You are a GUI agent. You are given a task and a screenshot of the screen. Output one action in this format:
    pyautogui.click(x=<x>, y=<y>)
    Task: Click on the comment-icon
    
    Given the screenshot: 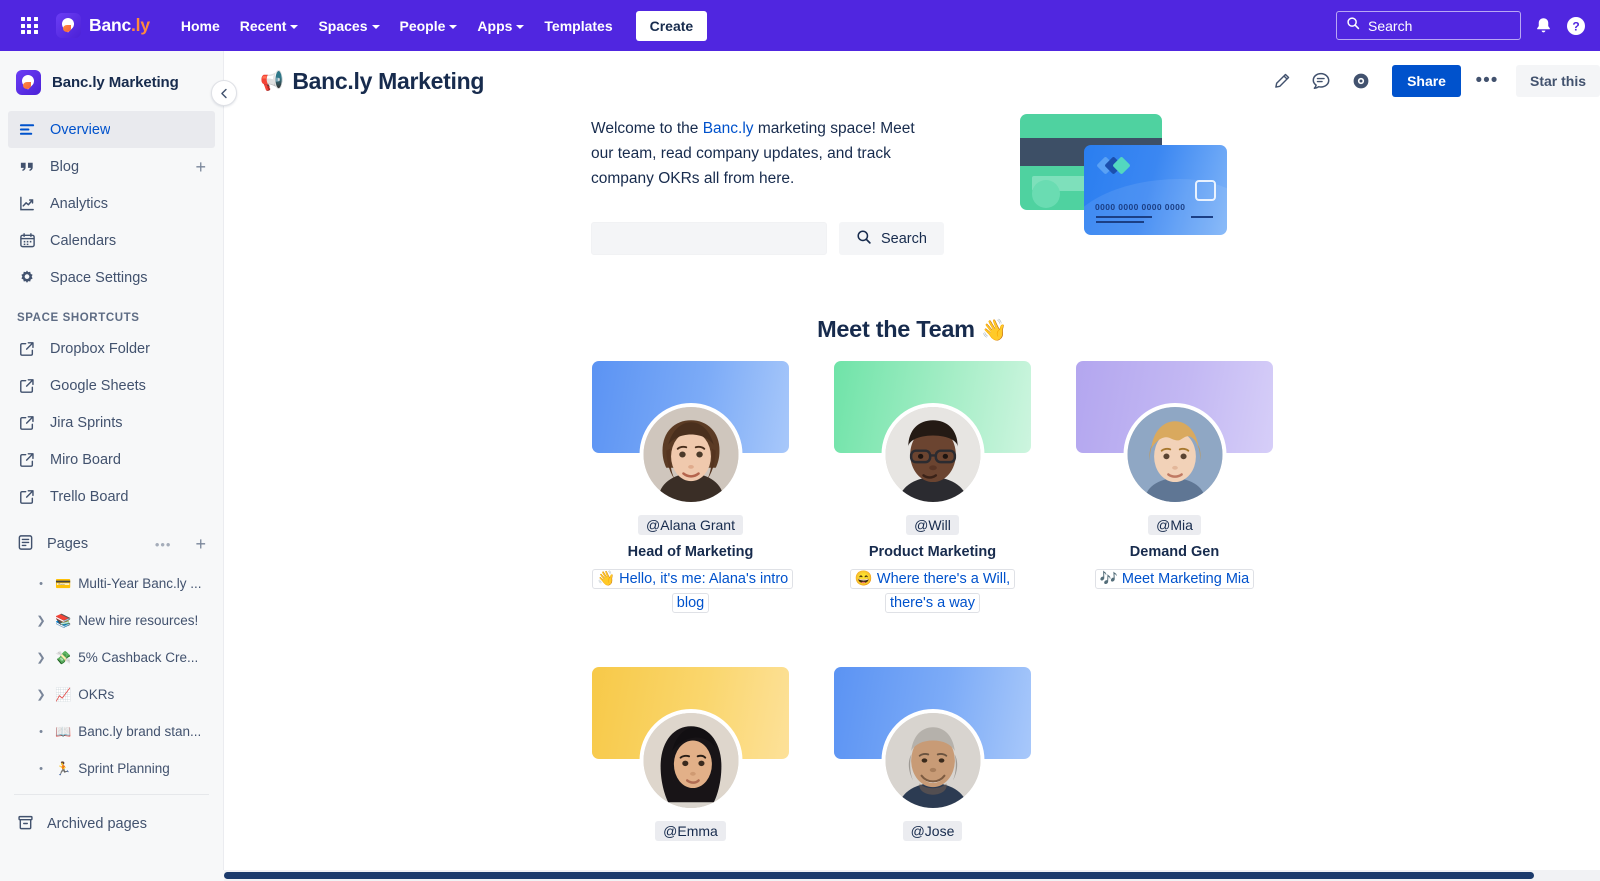 What is the action you would take?
    pyautogui.click(x=1321, y=81)
    